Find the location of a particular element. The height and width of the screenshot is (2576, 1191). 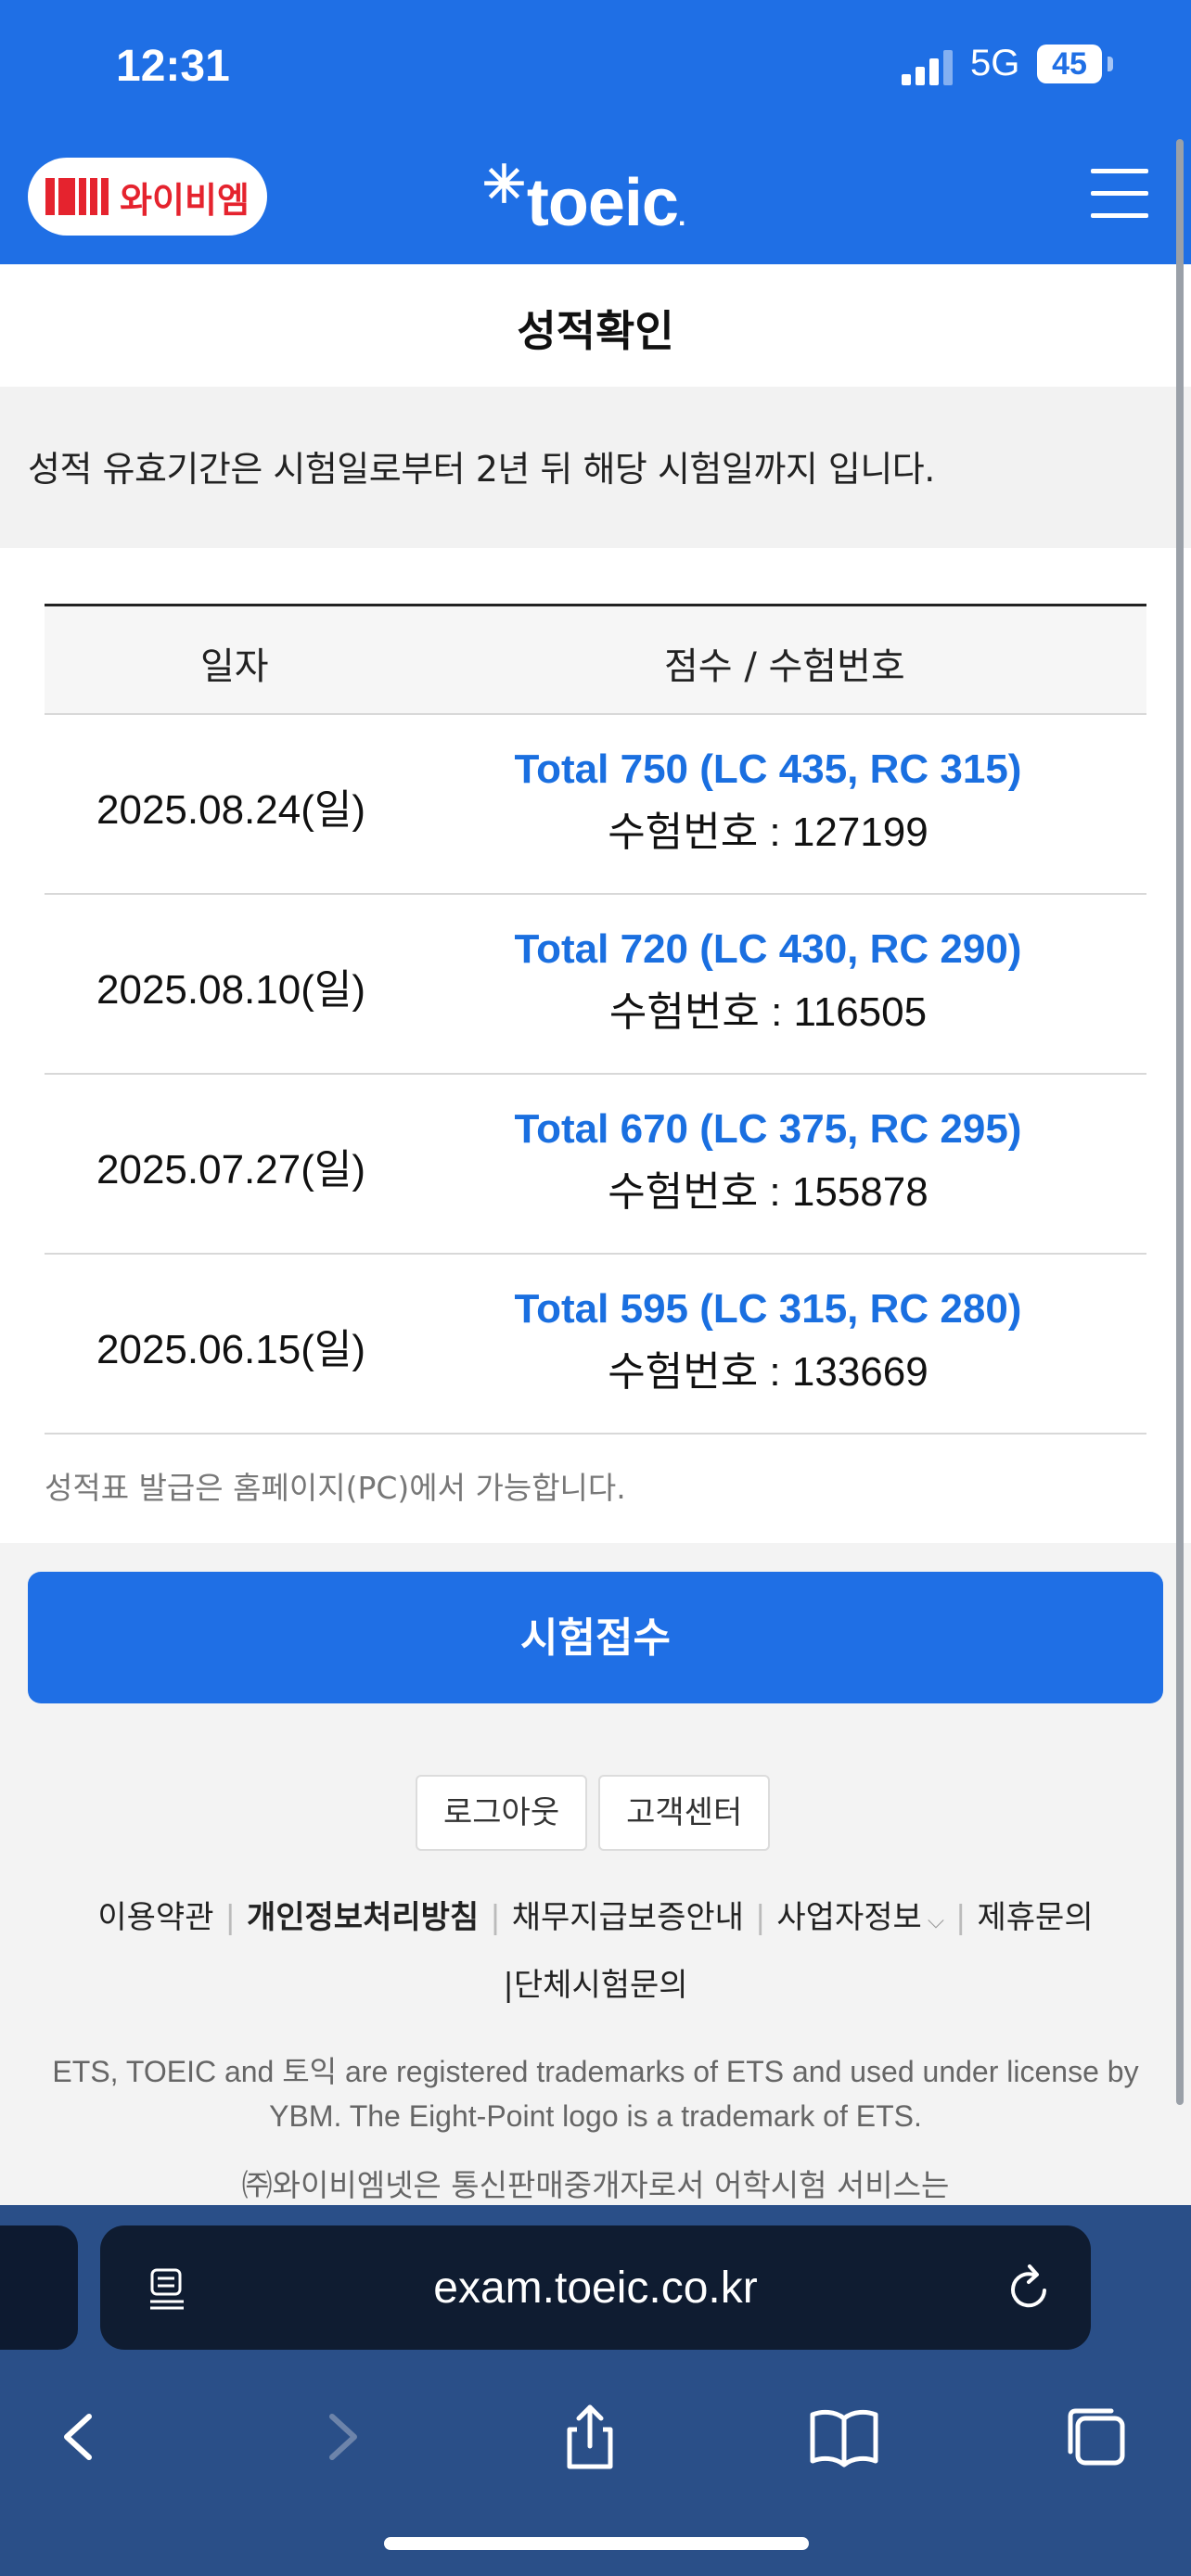

account-buttons: 로그아웃 고객센터 is located at coordinates (593, 1813).